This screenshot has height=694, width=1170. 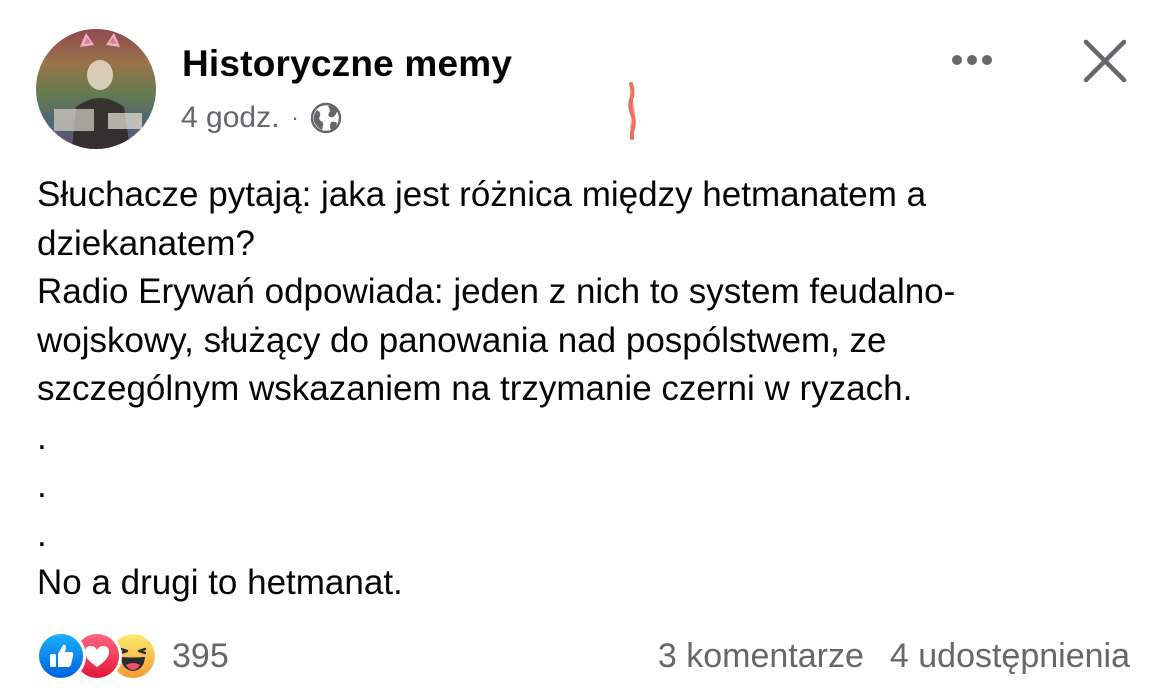 I want to click on like-icon, so click(x=61, y=656).